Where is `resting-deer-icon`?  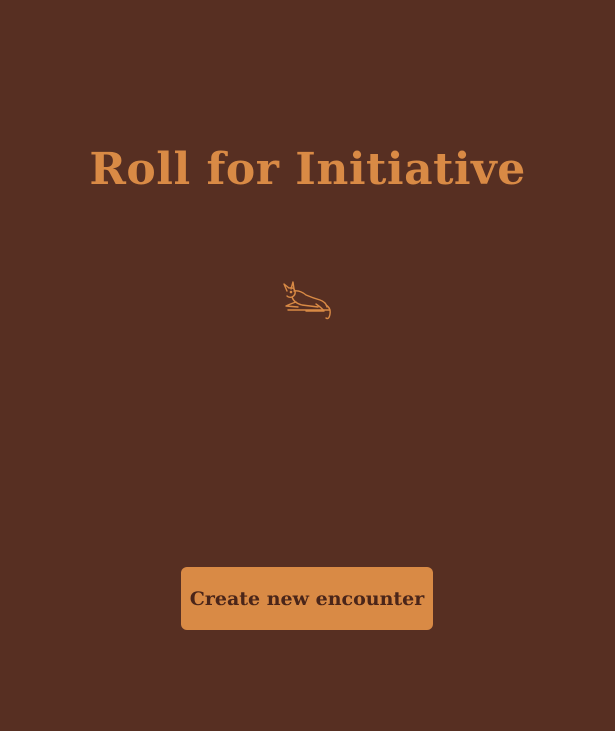 resting-deer-icon is located at coordinates (307, 300).